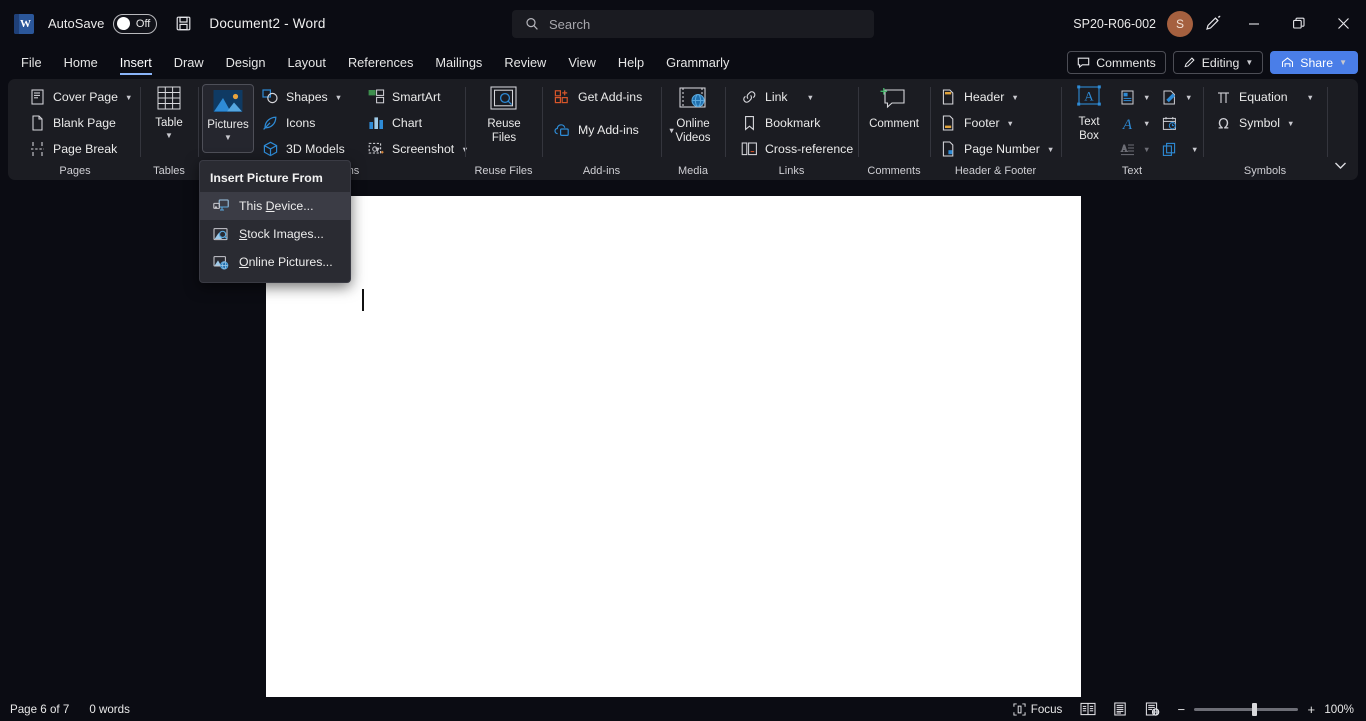 This screenshot has height=721, width=1366. Describe the element at coordinates (948, 97) in the screenshot. I see `header-icon` at that location.